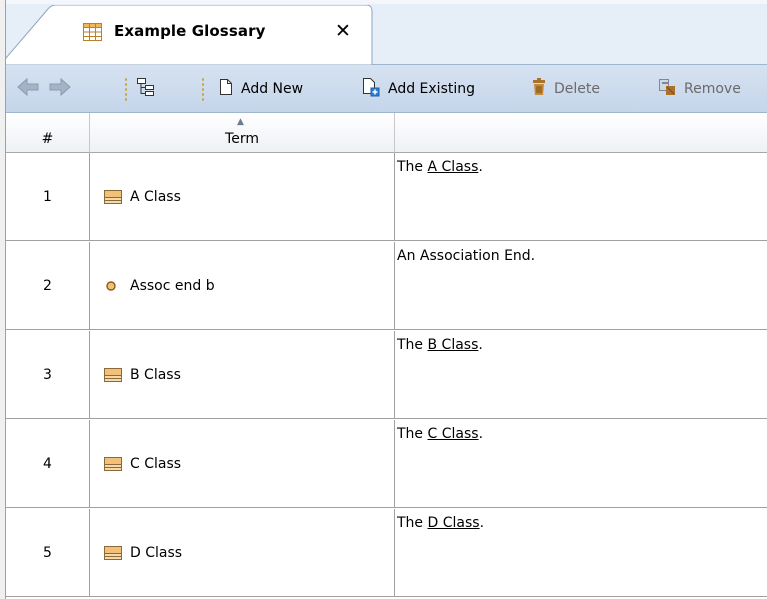  Describe the element at coordinates (172, 286) in the screenshot. I see `term-label: Assoc end b` at that location.